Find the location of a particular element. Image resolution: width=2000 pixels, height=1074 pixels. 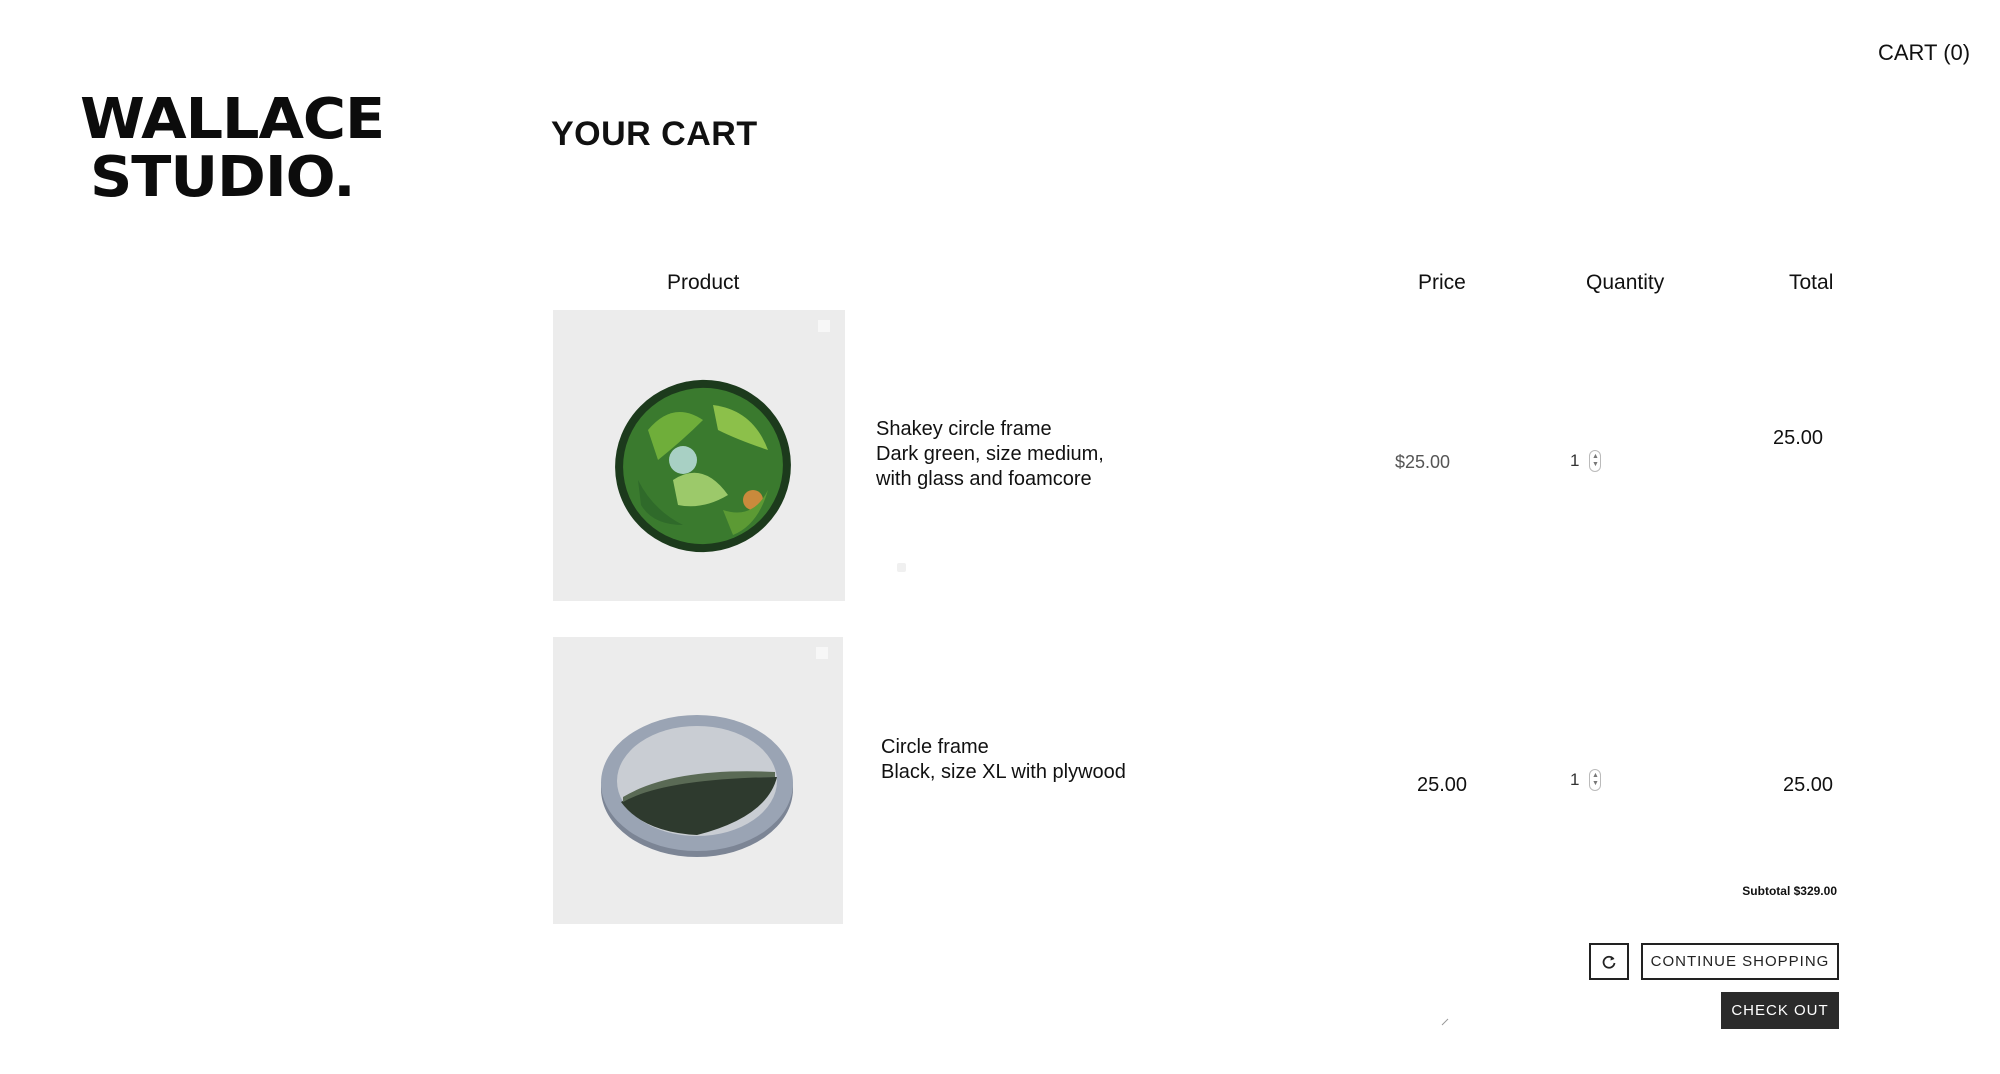

green-leaf-circle-frame-icon is located at coordinates (699, 455).